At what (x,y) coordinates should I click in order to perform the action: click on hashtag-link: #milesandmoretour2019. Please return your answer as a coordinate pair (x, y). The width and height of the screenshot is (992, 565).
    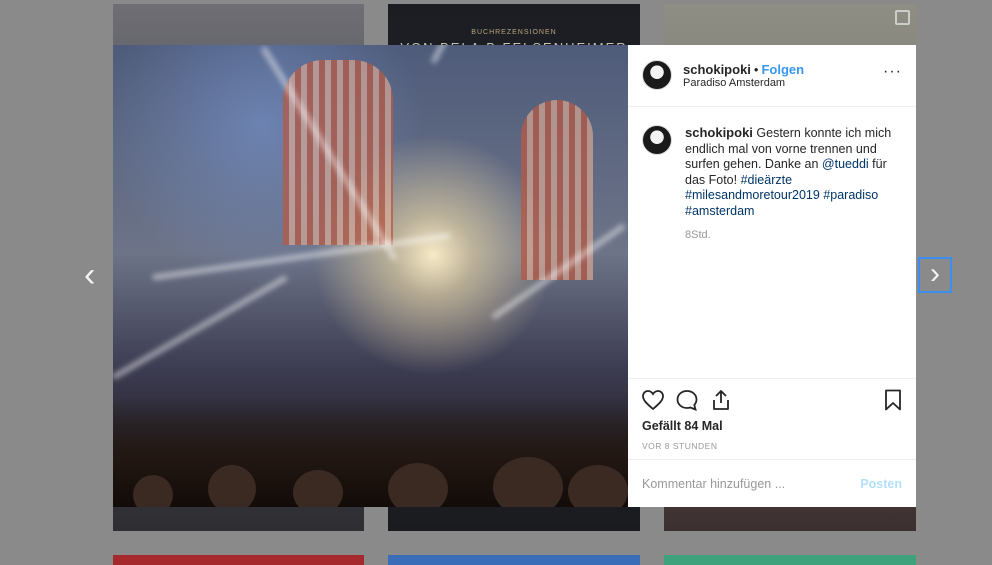
    Looking at the image, I should click on (752, 195).